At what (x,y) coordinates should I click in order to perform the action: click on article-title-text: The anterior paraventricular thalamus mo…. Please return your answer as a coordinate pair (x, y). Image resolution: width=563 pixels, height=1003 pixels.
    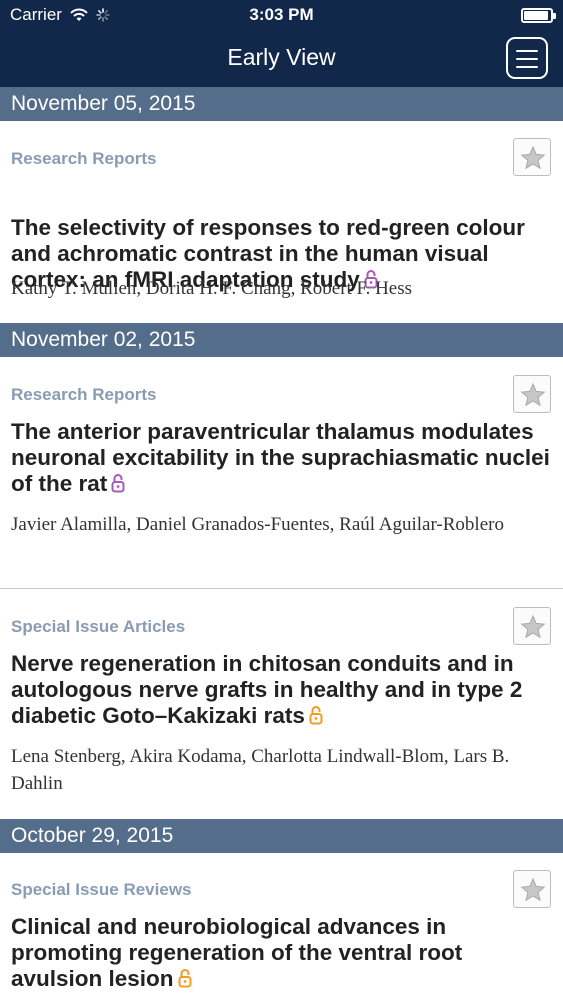
    Looking at the image, I should click on (280, 457).